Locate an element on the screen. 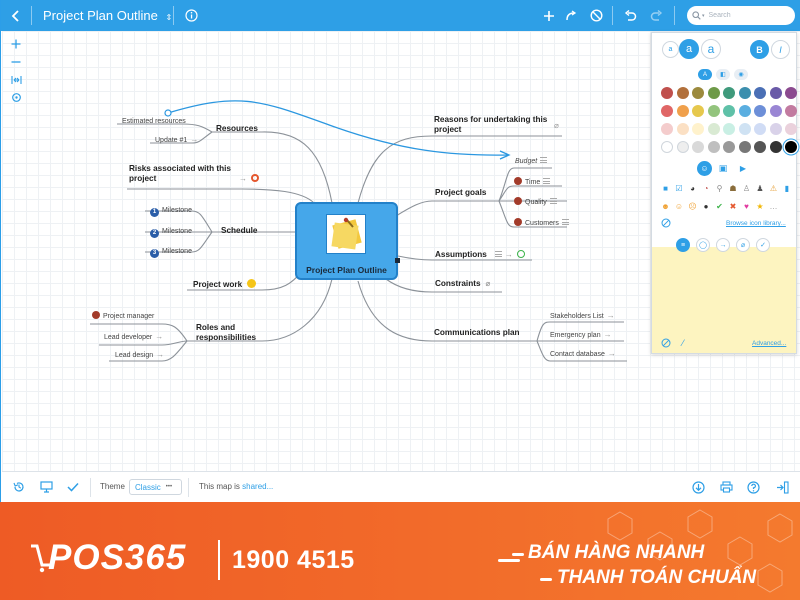 The height and width of the screenshot is (600, 800). comments-tab: ◯ is located at coordinates (703, 245).